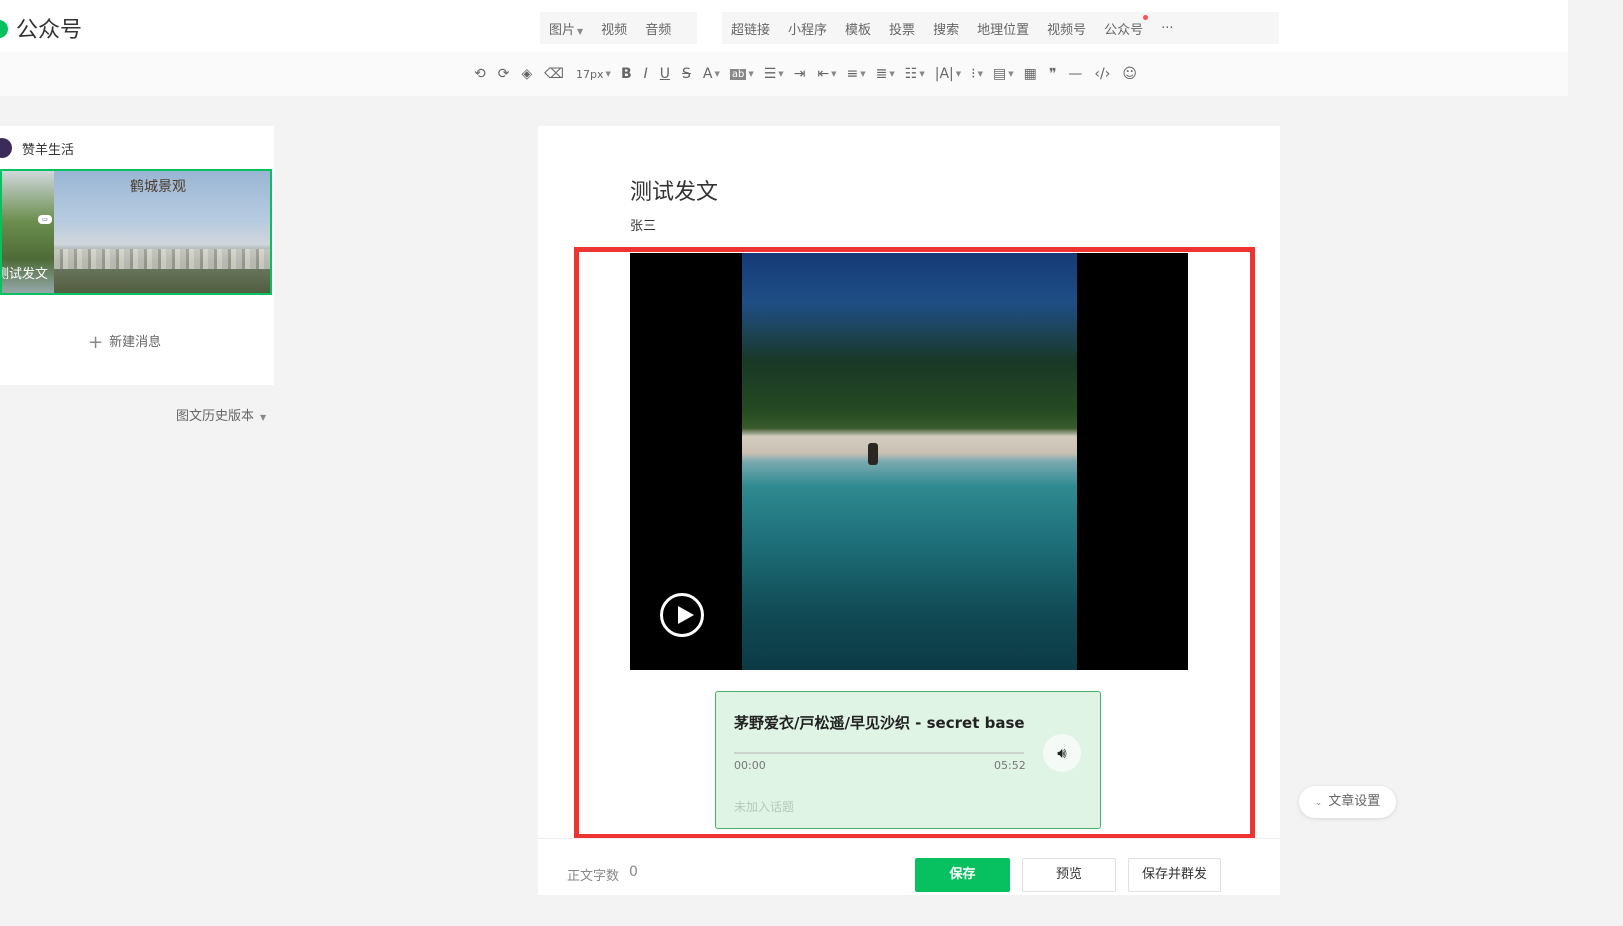 This screenshot has height=926, width=1623. Describe the element at coordinates (593, 876) in the screenshot. I see `word-count-label: 正文字数` at that location.